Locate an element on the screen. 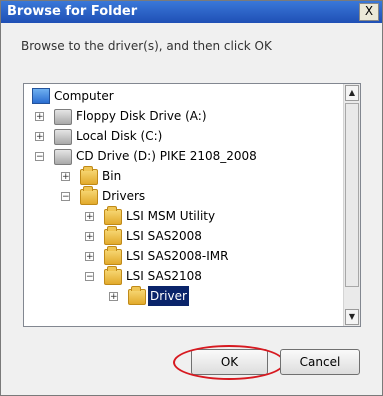  cancel-button: Cancel is located at coordinates (320, 362).